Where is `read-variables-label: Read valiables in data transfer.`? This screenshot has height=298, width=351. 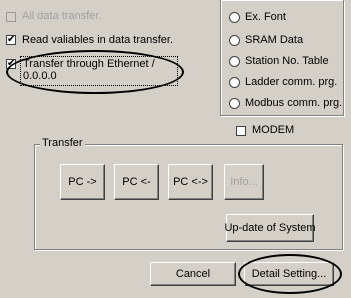
read-variables-label: Read valiables in data transfer. is located at coordinates (98, 40).